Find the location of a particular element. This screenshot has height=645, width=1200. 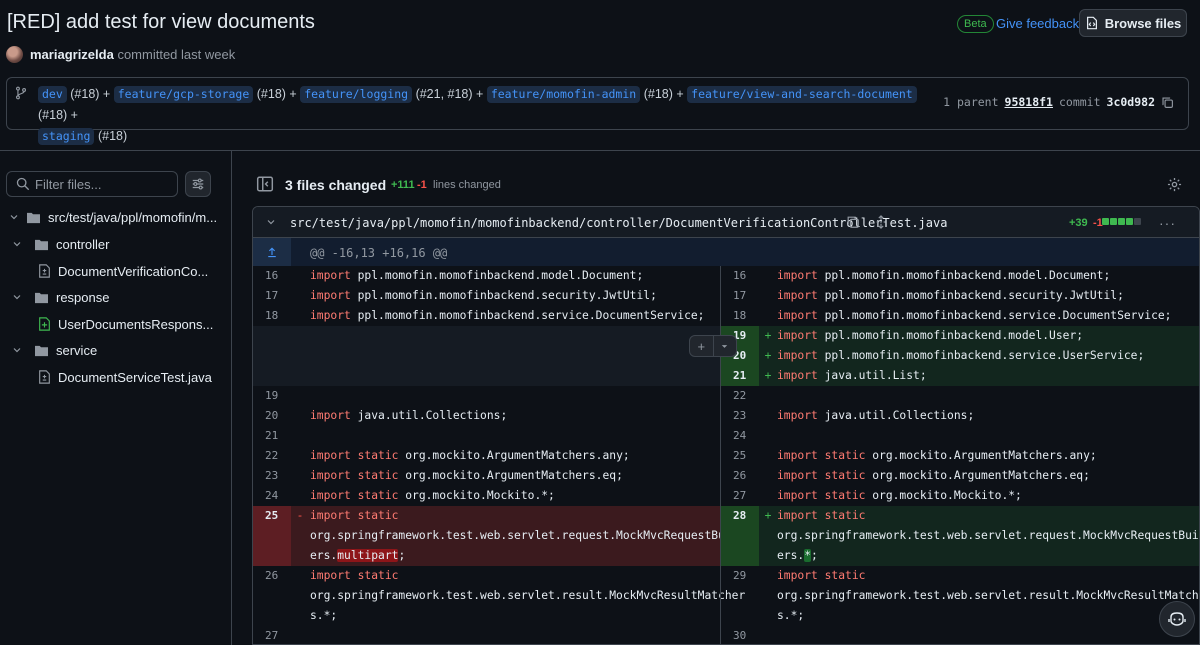

parent-label: 1 parent is located at coordinates (971, 102).